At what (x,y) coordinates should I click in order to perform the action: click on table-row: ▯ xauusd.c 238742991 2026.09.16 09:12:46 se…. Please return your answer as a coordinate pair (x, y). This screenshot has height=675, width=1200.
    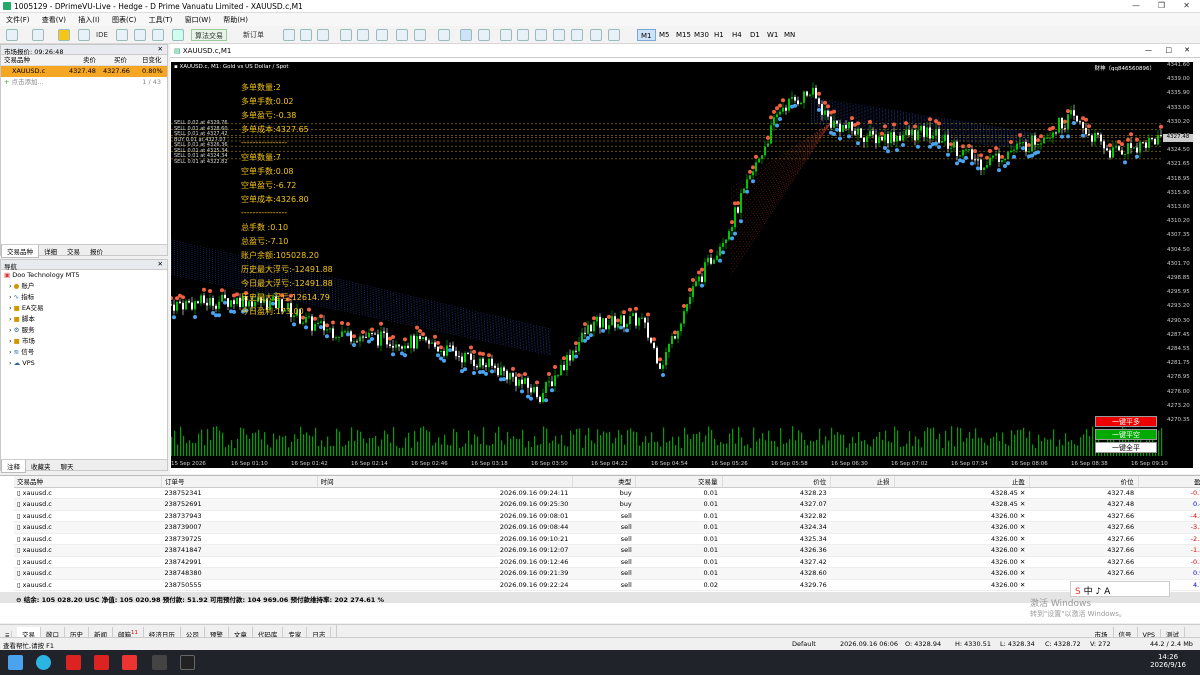
    Looking at the image, I should click on (607, 562).